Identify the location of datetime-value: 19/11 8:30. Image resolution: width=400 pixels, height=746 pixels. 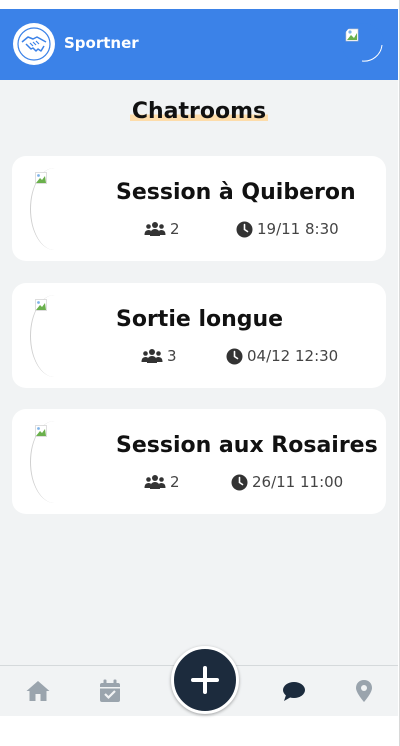
(298, 229).